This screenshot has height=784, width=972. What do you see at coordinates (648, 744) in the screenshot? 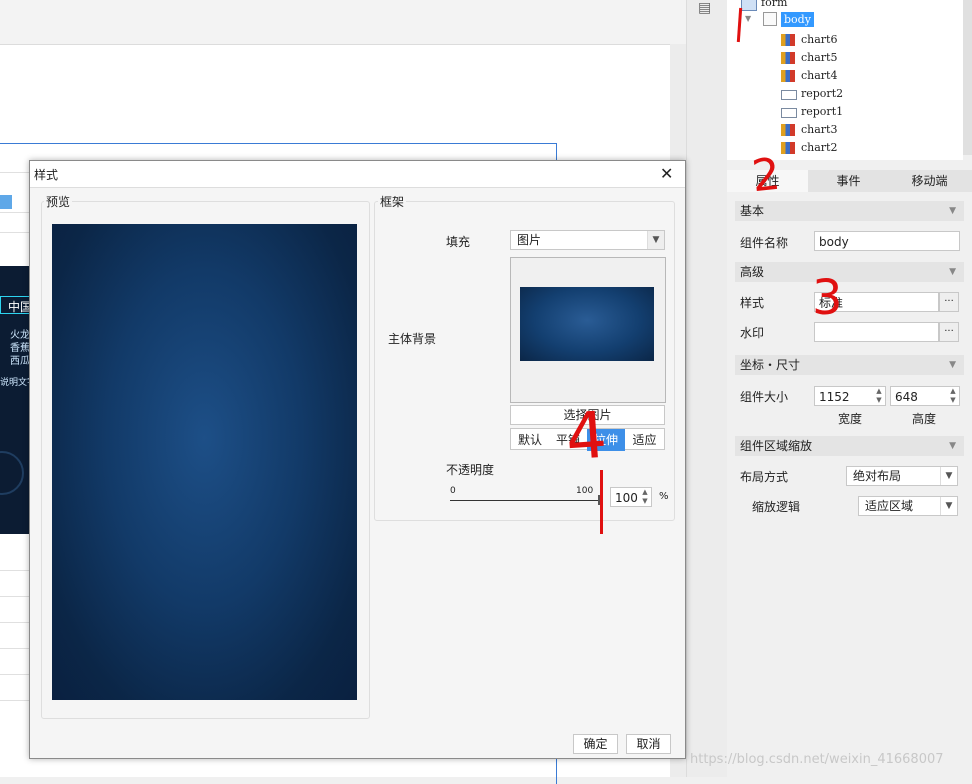
I see `cancel-button: 取消` at bounding box center [648, 744].